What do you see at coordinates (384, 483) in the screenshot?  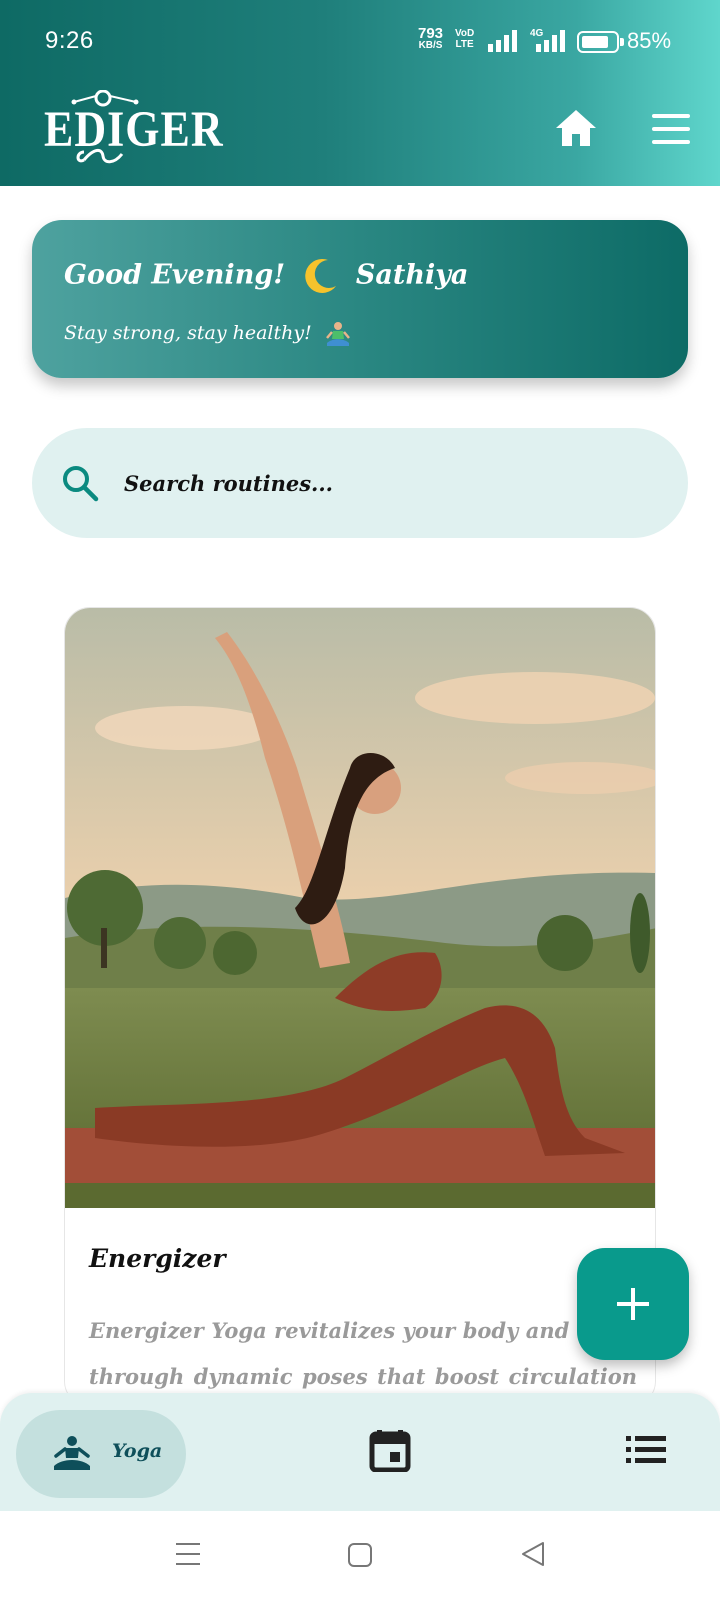 I see `search-input` at bounding box center [384, 483].